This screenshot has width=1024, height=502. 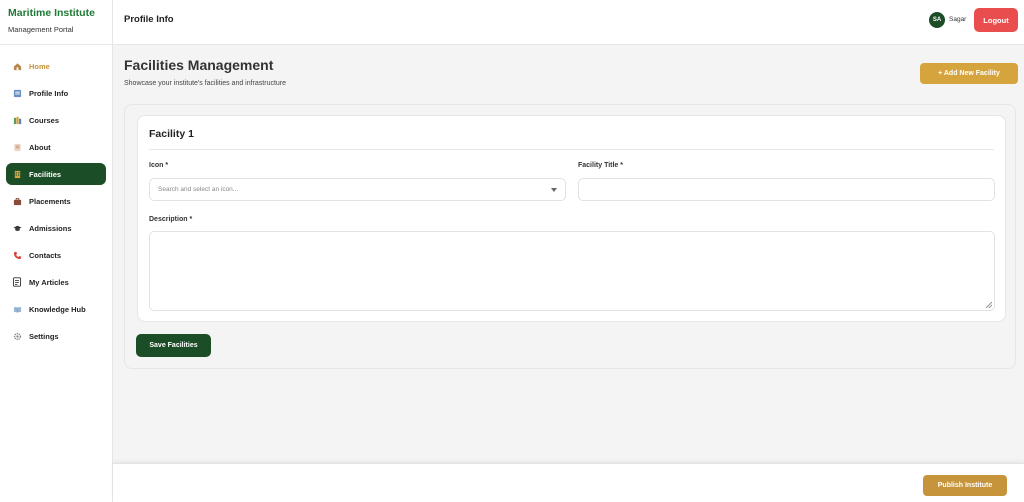 I want to click on courses-icon, so click(x=17, y=120).